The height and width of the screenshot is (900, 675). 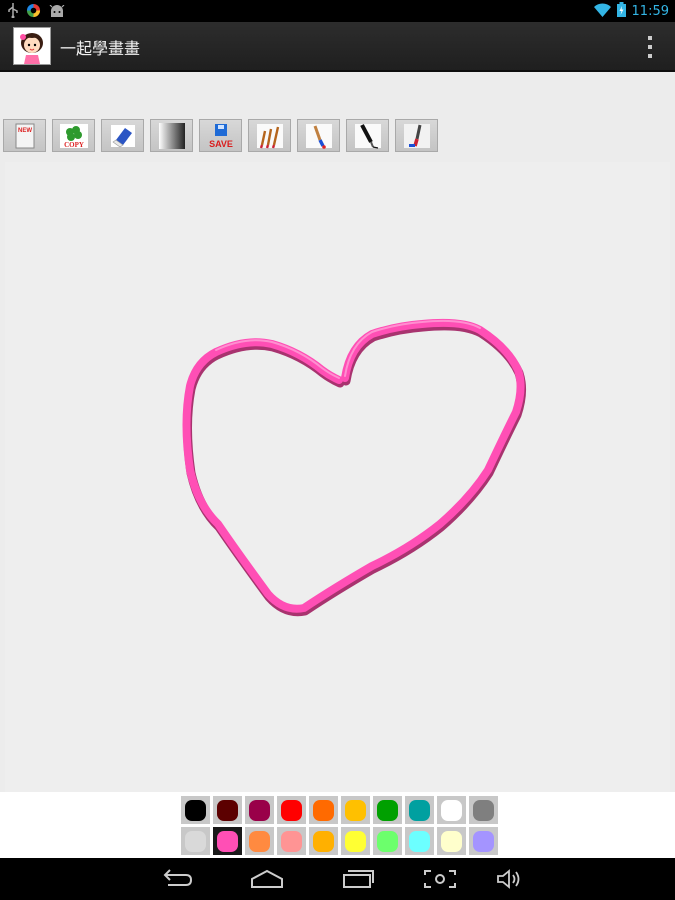 I want to click on page-title: 一起學畫畫, so click(x=100, y=48).